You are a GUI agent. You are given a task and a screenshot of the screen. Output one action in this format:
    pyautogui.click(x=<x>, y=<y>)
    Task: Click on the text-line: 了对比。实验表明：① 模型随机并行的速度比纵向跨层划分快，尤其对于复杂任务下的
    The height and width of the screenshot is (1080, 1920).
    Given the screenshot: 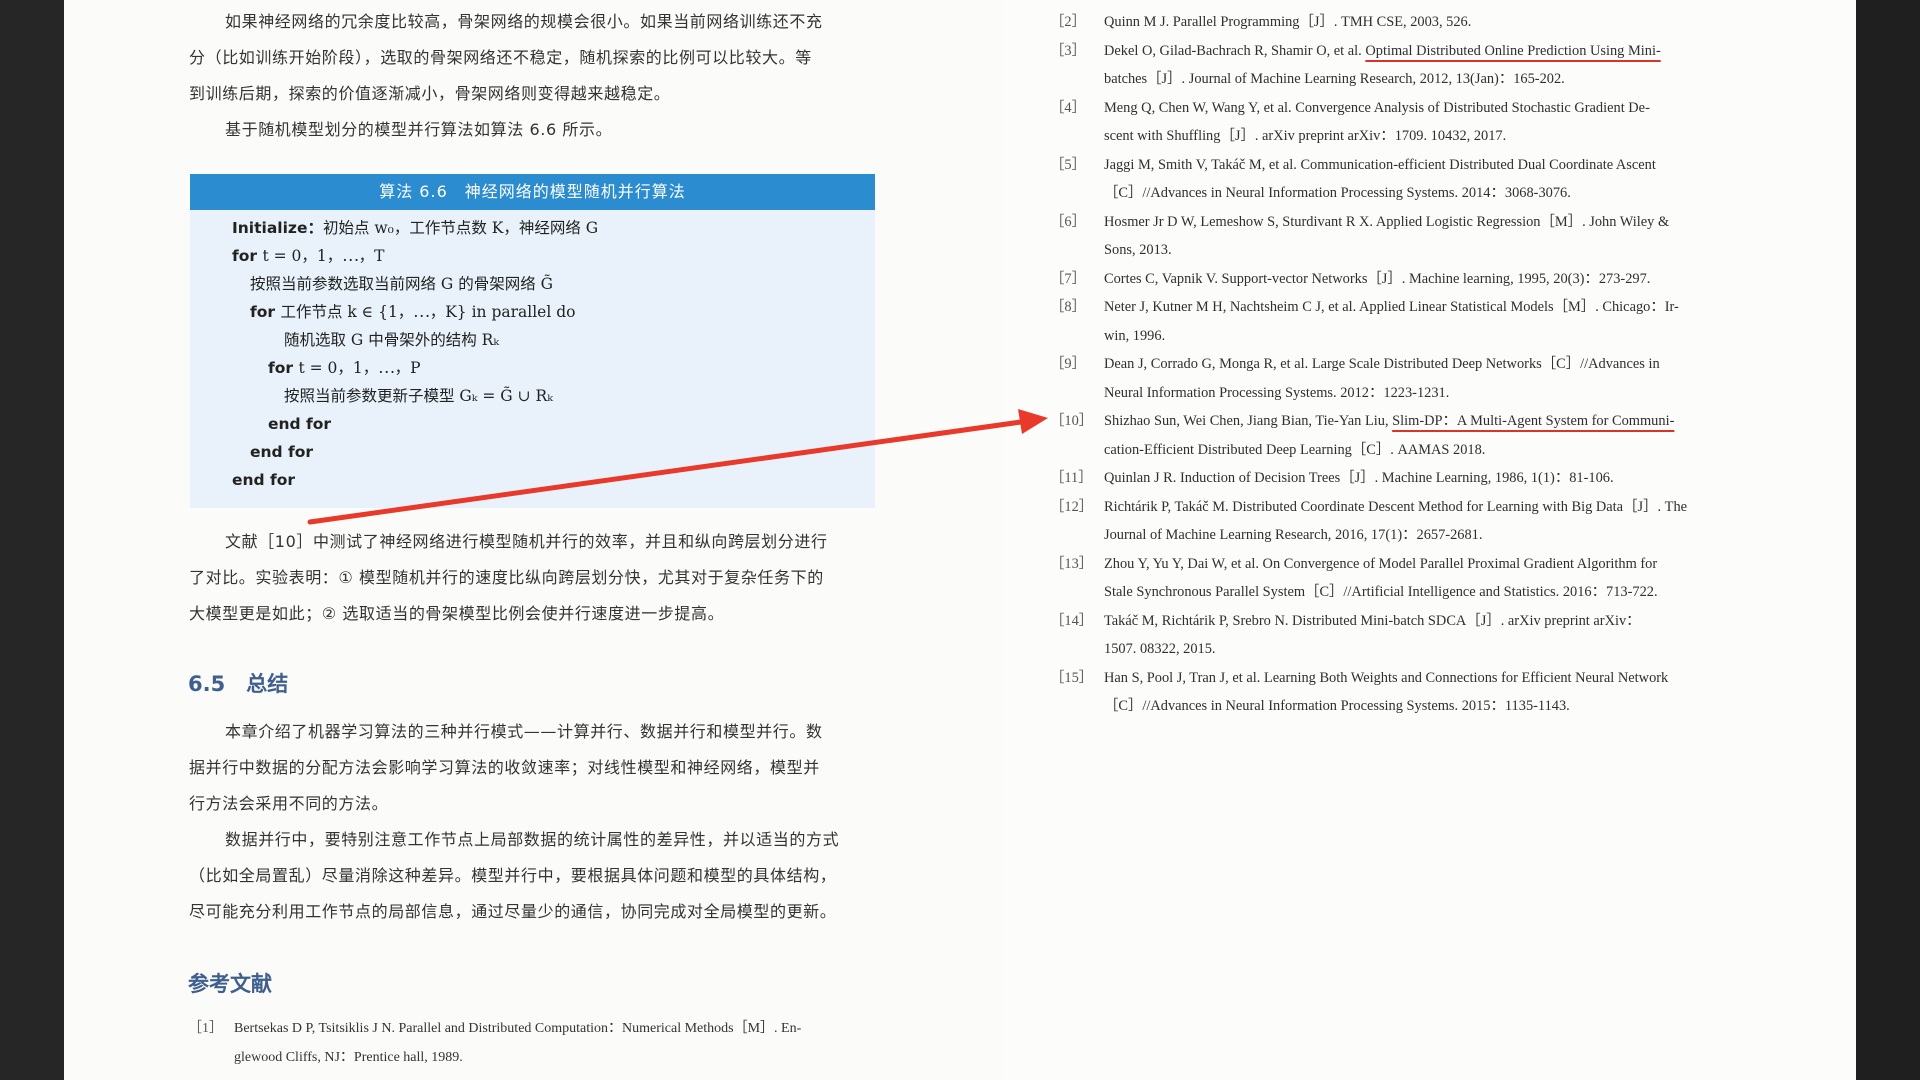 What is the action you would take?
    pyautogui.click(x=506, y=577)
    